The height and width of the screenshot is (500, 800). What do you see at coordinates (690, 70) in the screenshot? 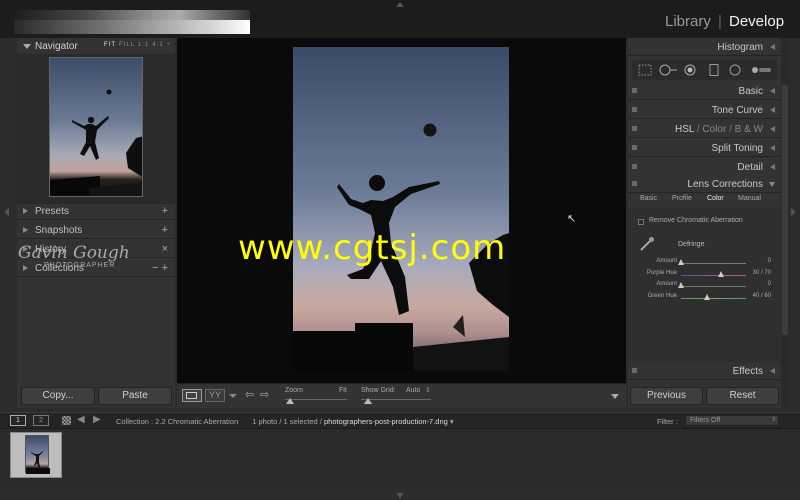
I see `red-eye-icon` at bounding box center [690, 70].